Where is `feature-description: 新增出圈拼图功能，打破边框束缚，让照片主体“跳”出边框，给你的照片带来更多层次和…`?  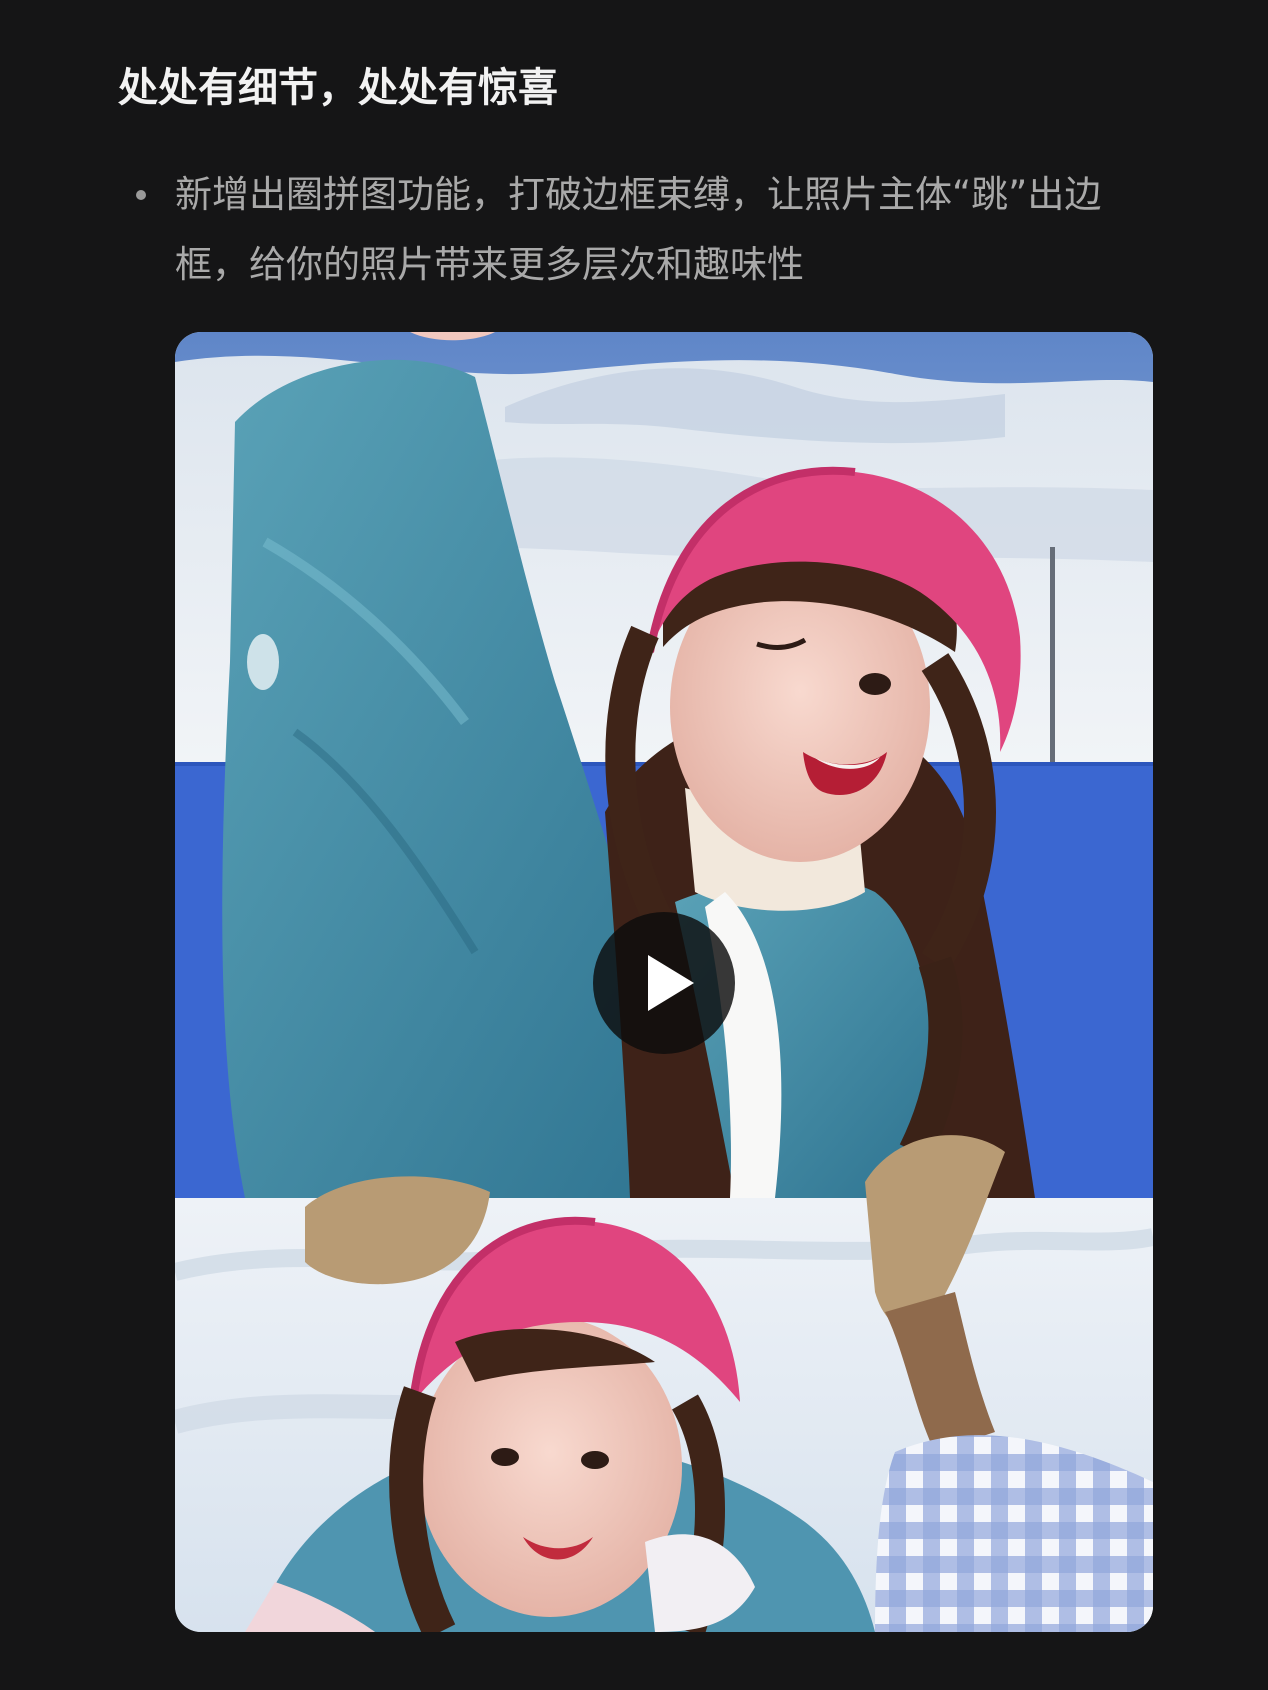
feature-description: 新增出圈拼图功能，打破边框束缚，让照片主体“跳”出边框，给你的照片带来更多层次和… is located at coordinates (638, 229).